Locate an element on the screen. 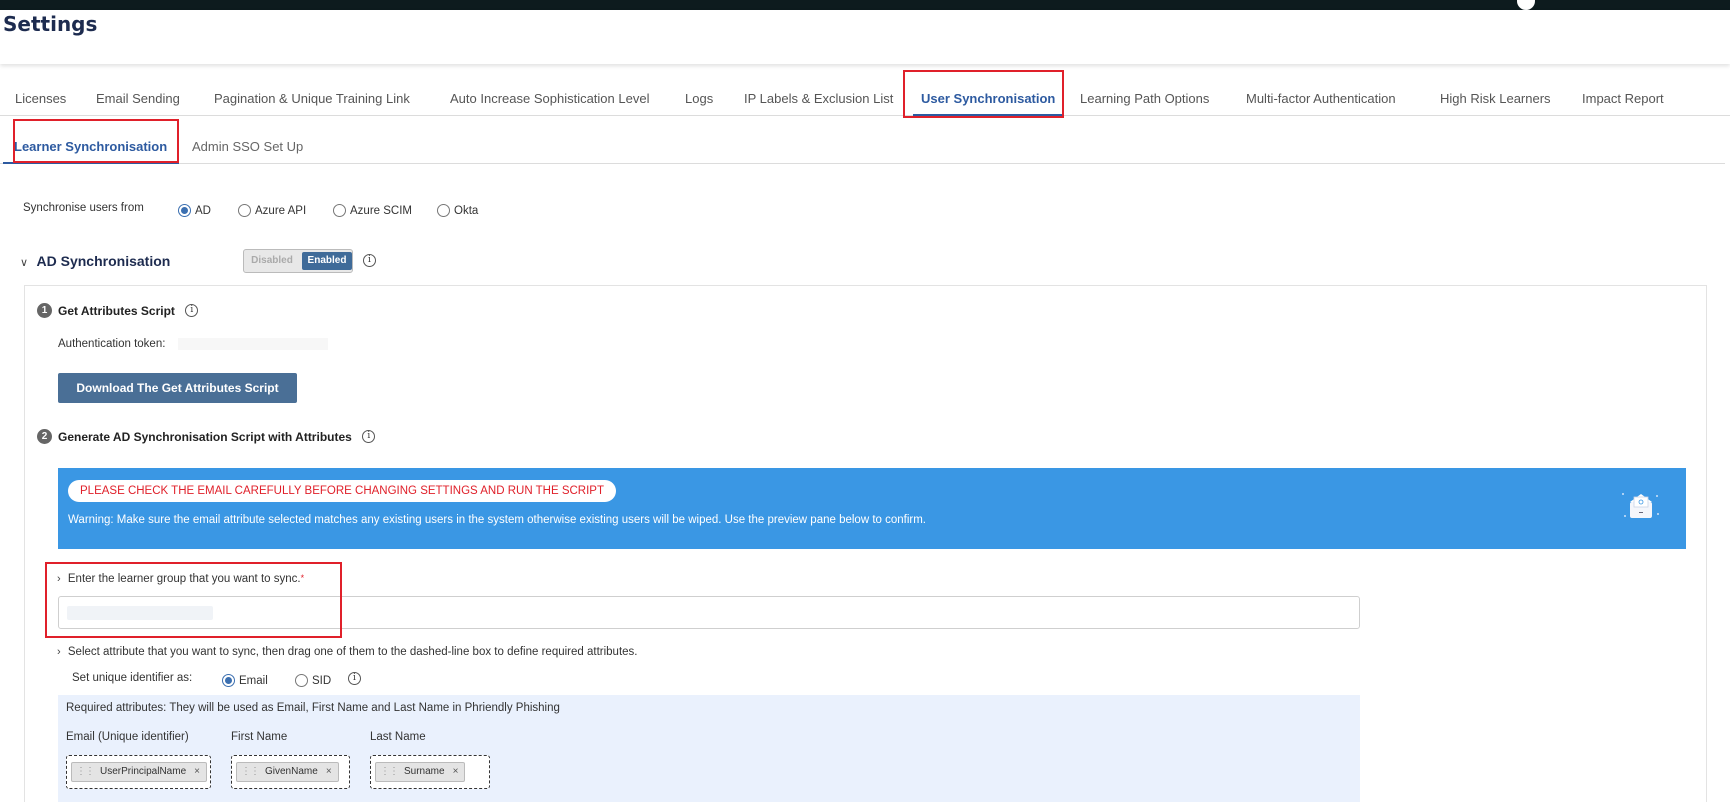  step1-title: Get Attributes Script is located at coordinates (116, 310).